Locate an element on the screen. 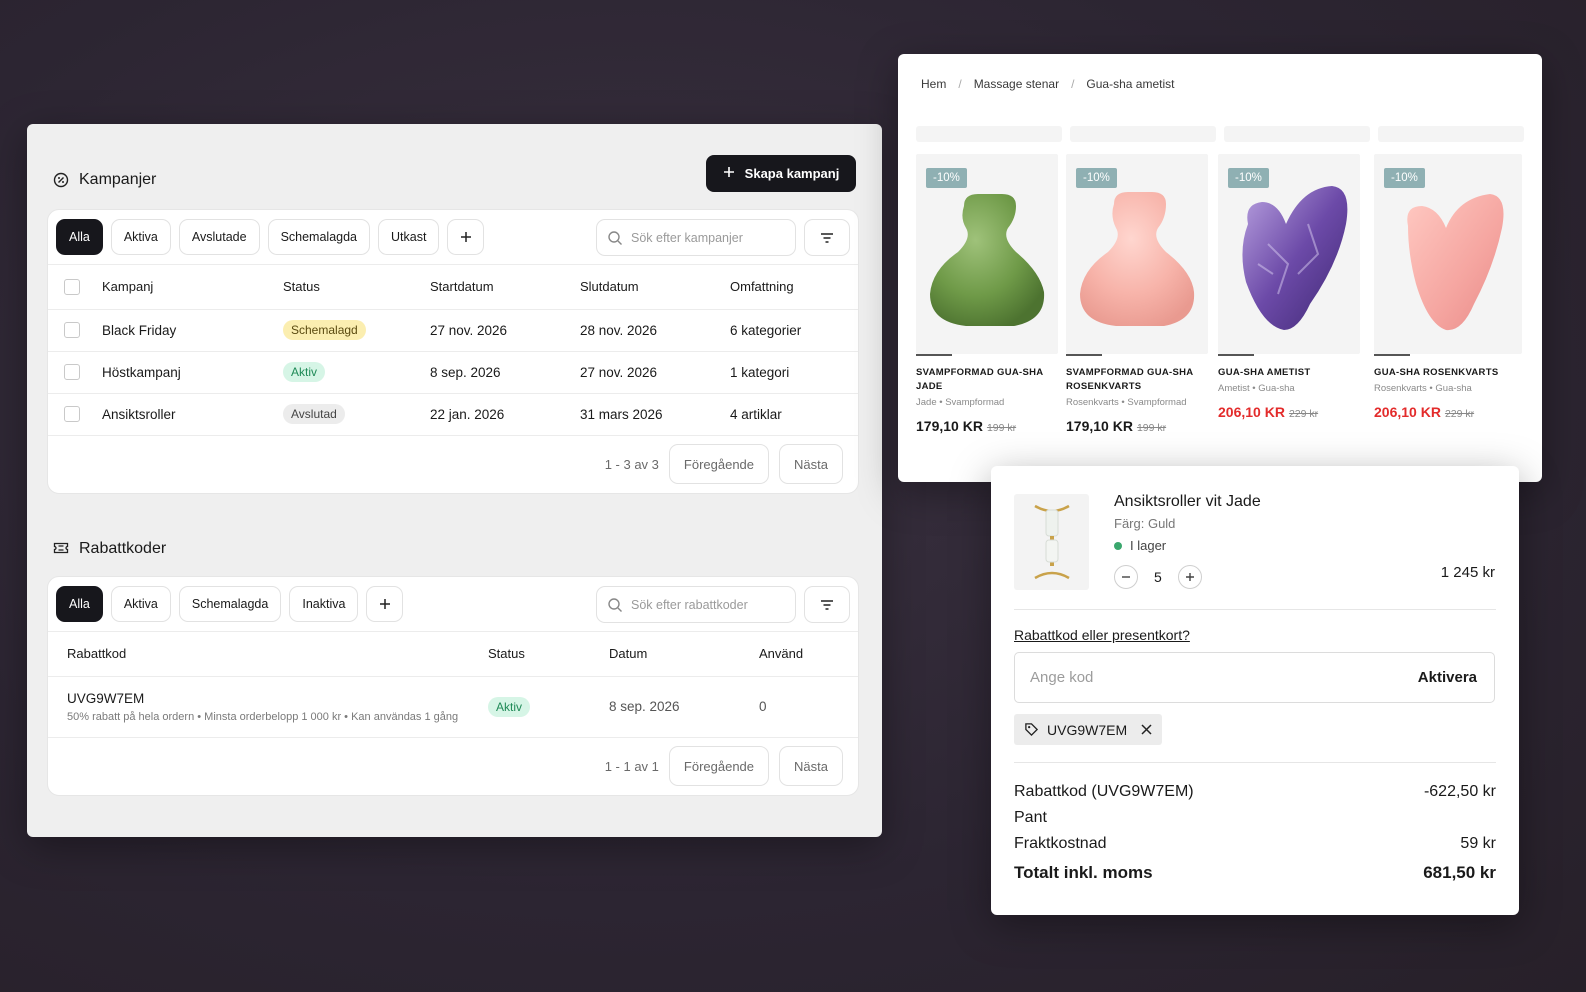  campaign-search-input: Sök efter kampanjer is located at coordinates (696, 237).